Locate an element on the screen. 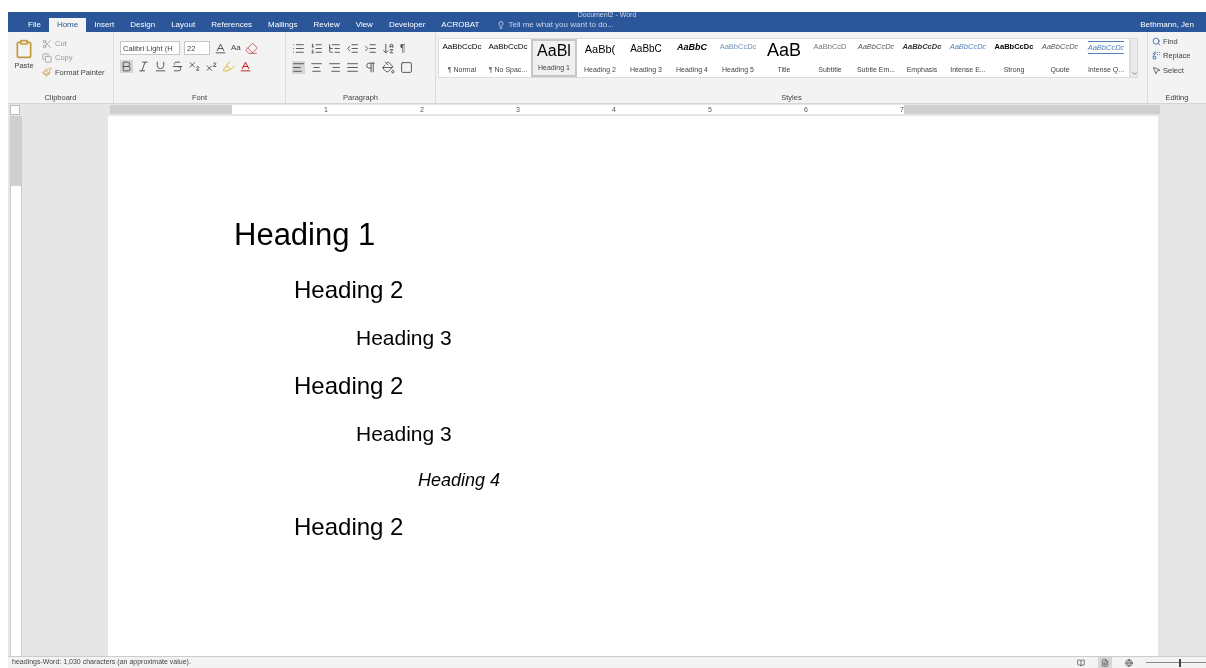 The height and width of the screenshot is (668, 1206). ribbon-tab: File is located at coordinates (34, 25).